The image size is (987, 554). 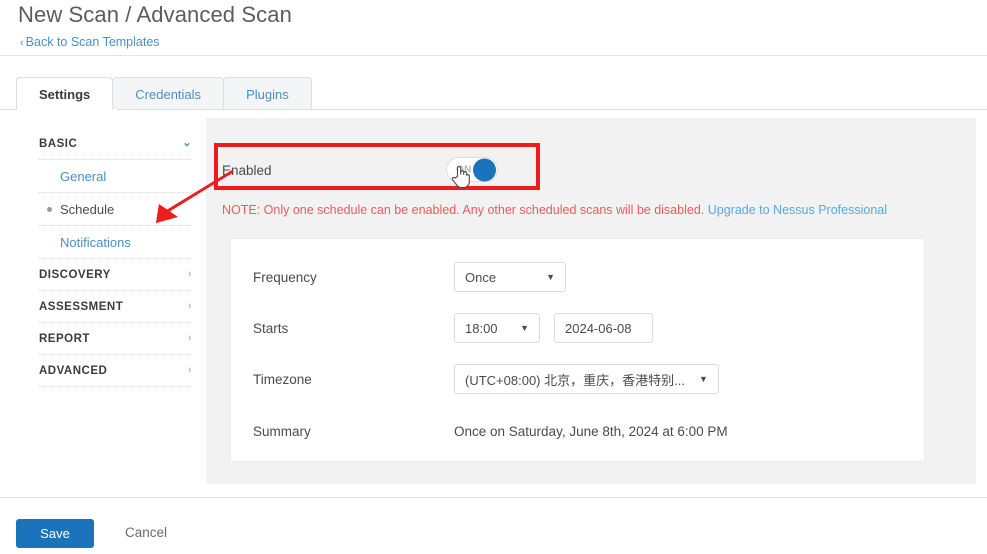 I want to click on tab-settings-label: Settings, so click(x=65, y=94).